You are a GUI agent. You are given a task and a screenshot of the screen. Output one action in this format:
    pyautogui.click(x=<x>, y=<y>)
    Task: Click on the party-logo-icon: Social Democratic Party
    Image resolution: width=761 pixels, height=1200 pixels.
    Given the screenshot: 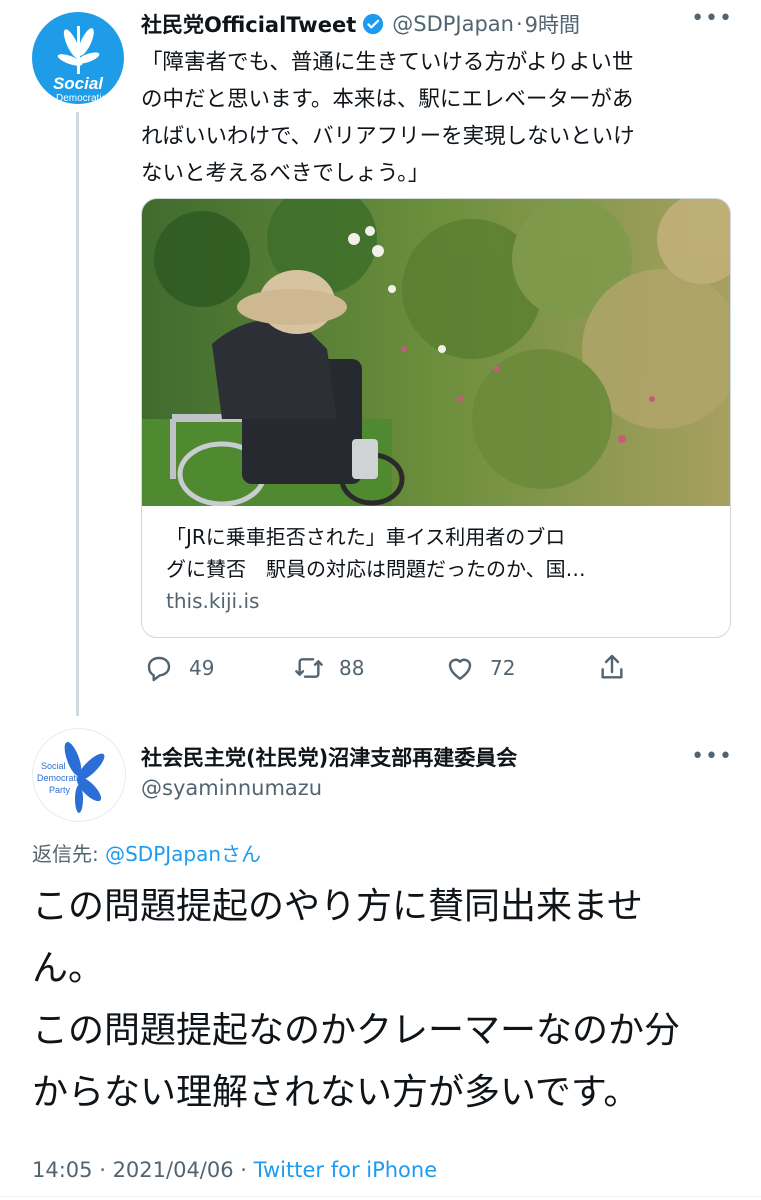 What is the action you would take?
    pyautogui.click(x=71, y=777)
    